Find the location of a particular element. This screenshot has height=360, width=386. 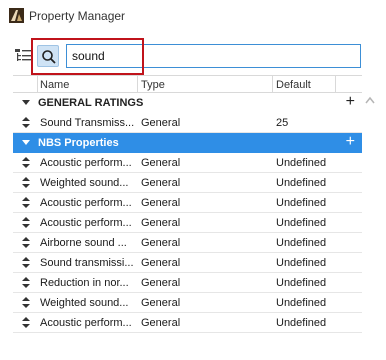

highlight-annotation is located at coordinates (87, 56).